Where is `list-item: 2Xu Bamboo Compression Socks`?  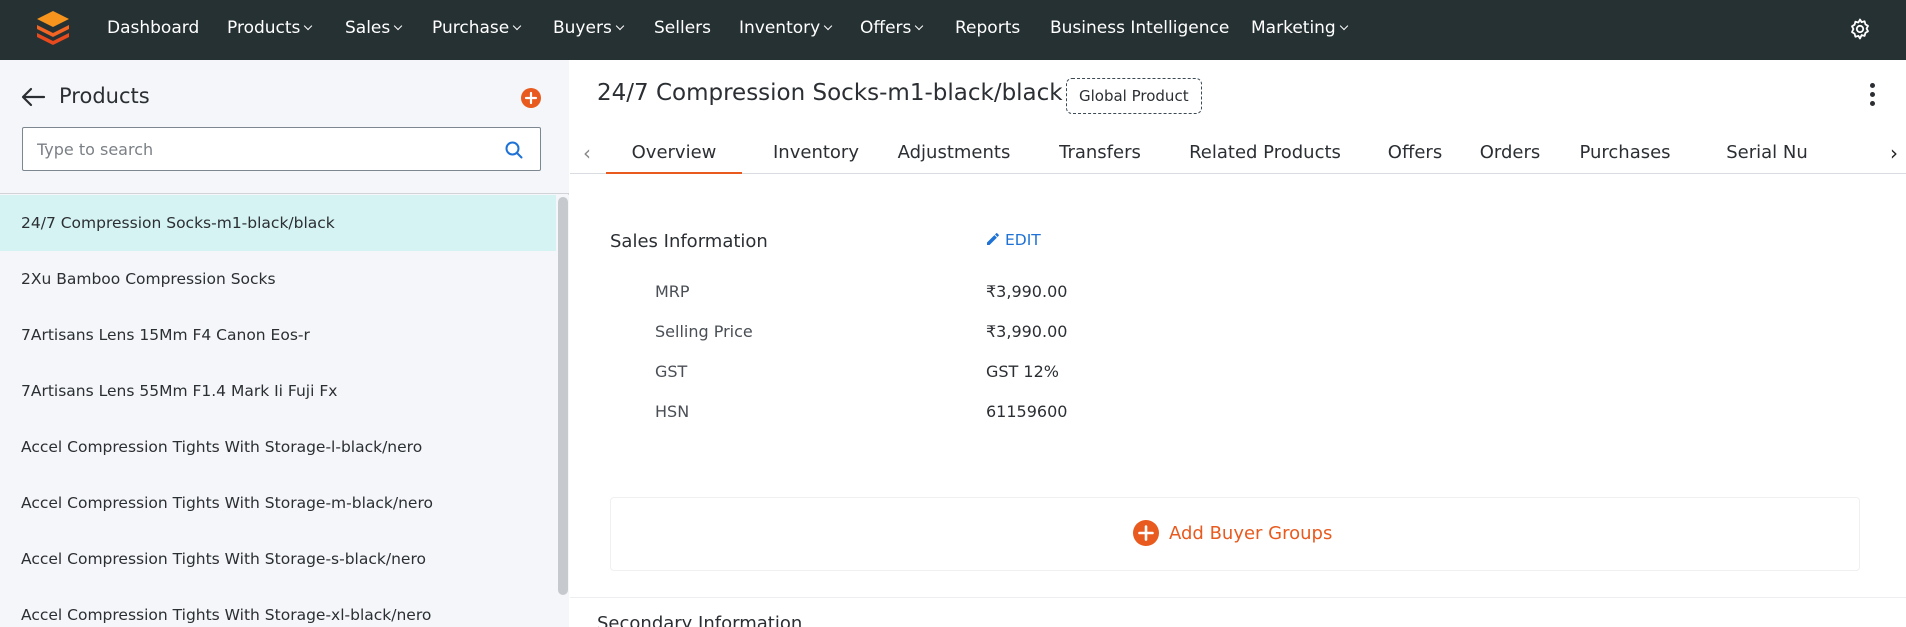
list-item: 2Xu Bamboo Compression Socks is located at coordinates (278, 279).